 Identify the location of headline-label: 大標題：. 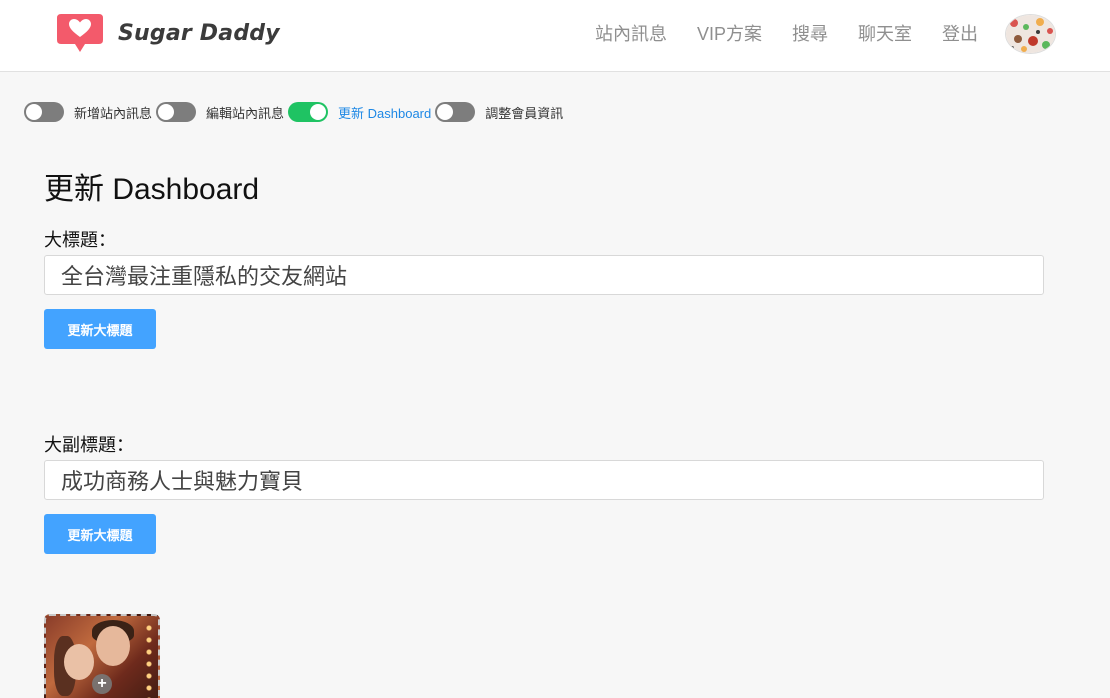
(80, 240).